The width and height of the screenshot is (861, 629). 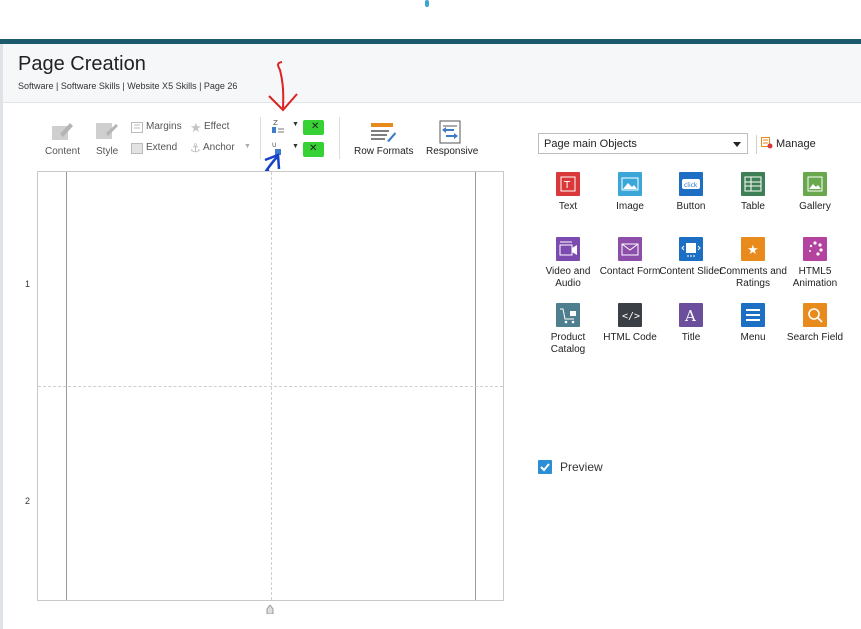 I want to click on resize-handle, so click(x=270, y=609).